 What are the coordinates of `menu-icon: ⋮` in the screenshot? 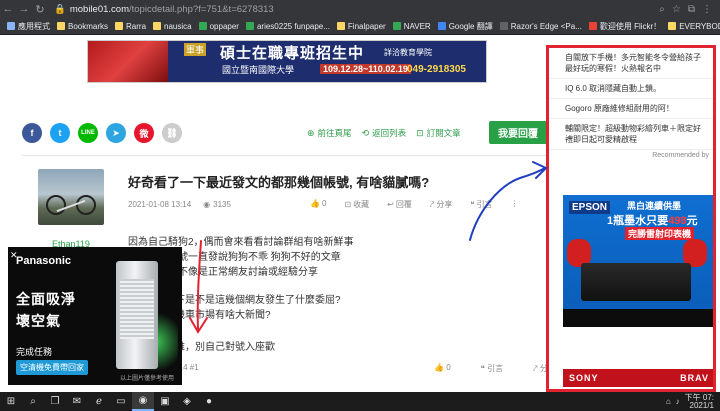 It's located at (707, 9).